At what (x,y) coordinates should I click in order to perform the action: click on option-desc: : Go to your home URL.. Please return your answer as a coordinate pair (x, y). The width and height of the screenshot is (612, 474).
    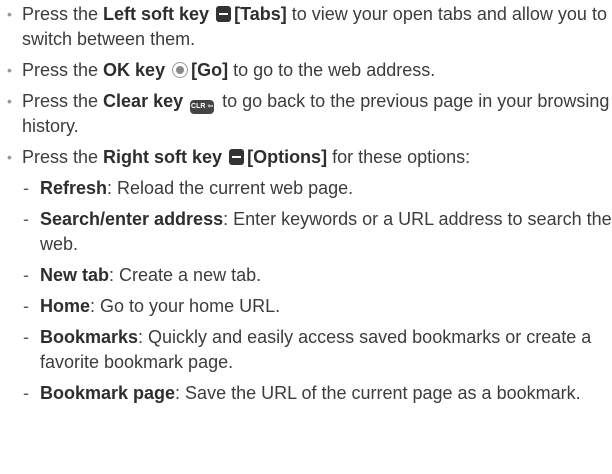
    Looking at the image, I should click on (185, 306).